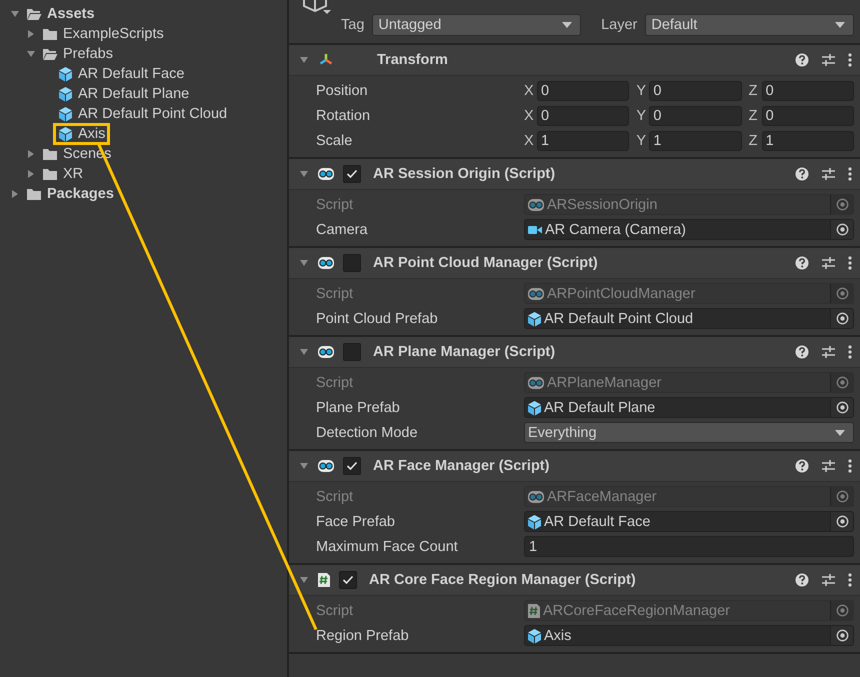 The image size is (860, 677). I want to click on object-field: AR Default Face, so click(689, 521).